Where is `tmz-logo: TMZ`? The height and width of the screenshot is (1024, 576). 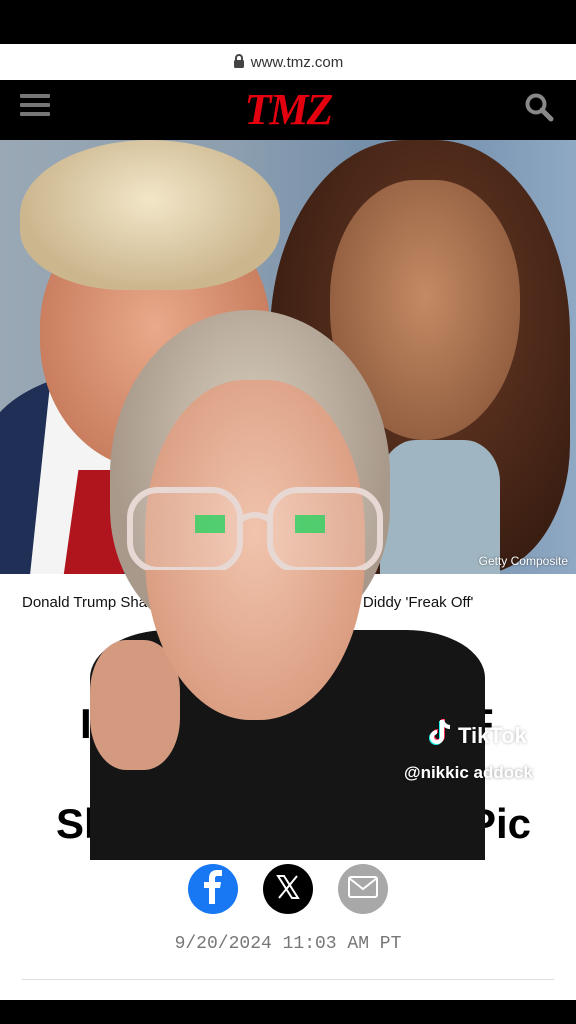
tmz-logo: TMZ is located at coordinates (288, 110).